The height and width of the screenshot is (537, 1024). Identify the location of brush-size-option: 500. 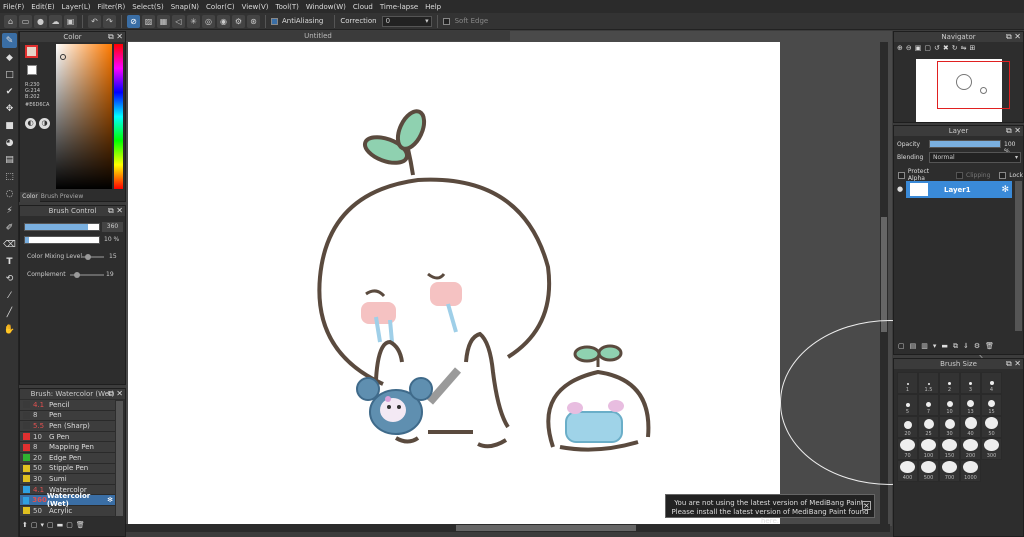
(928, 471).